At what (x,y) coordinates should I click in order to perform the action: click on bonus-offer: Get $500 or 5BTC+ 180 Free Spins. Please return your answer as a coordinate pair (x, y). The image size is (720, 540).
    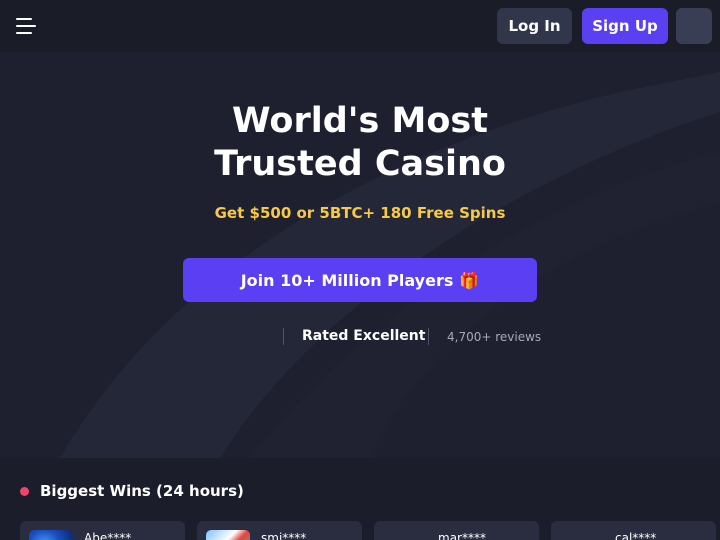
    Looking at the image, I should click on (360, 213).